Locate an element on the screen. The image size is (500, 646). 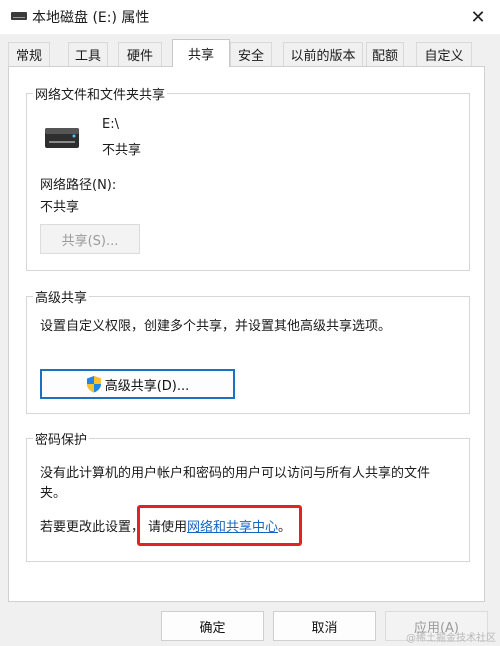
group-title: 密码保护 is located at coordinates (61, 438).